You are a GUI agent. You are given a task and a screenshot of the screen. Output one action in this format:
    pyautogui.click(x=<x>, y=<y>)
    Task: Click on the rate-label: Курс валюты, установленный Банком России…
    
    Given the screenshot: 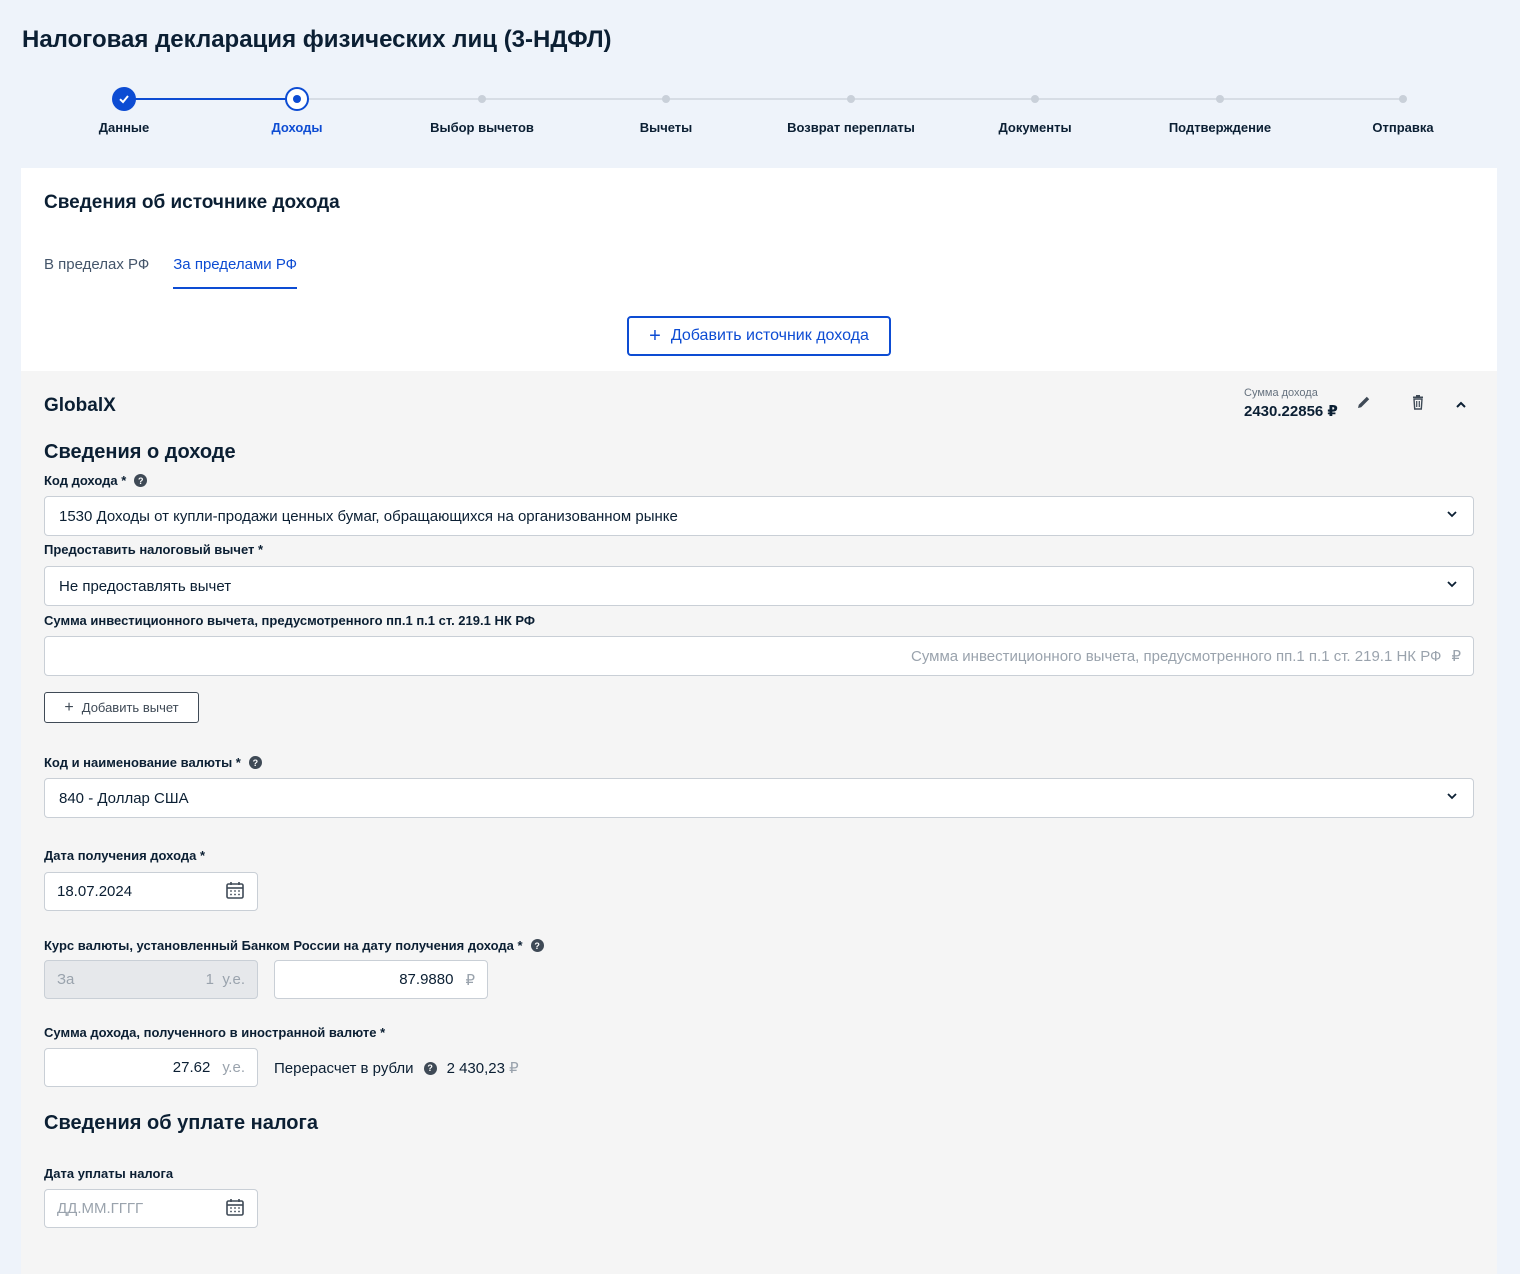 What is the action you would take?
    pyautogui.click(x=294, y=945)
    